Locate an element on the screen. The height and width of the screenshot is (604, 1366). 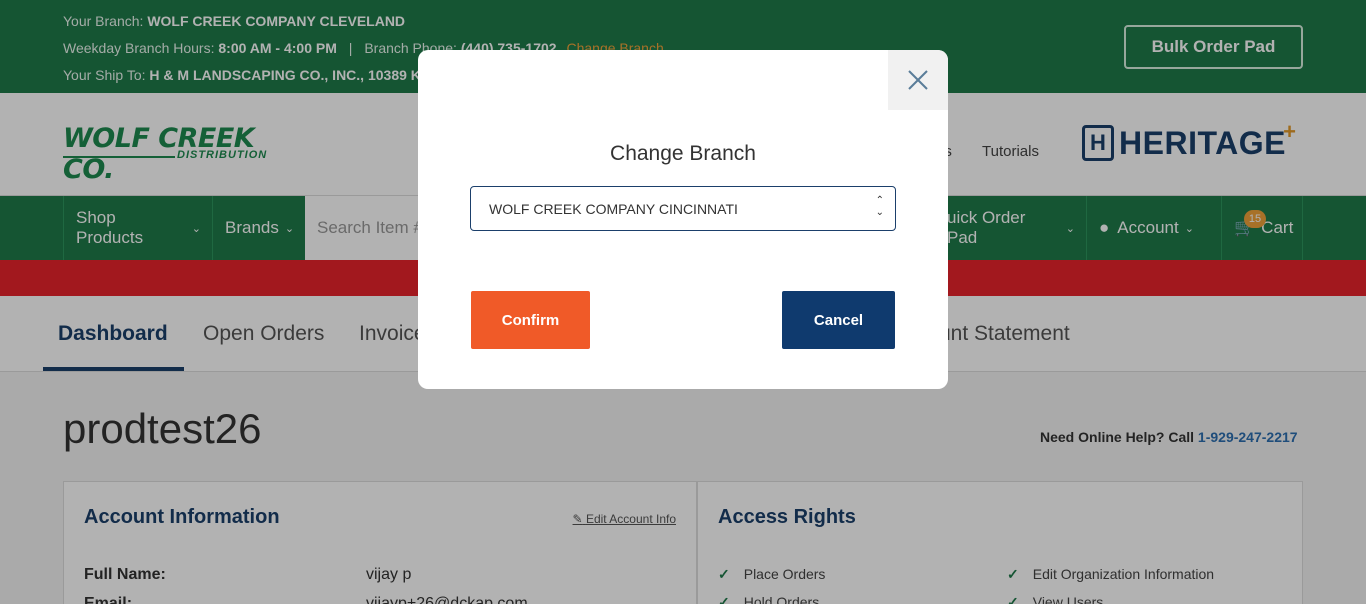
close-button is located at coordinates (918, 80).